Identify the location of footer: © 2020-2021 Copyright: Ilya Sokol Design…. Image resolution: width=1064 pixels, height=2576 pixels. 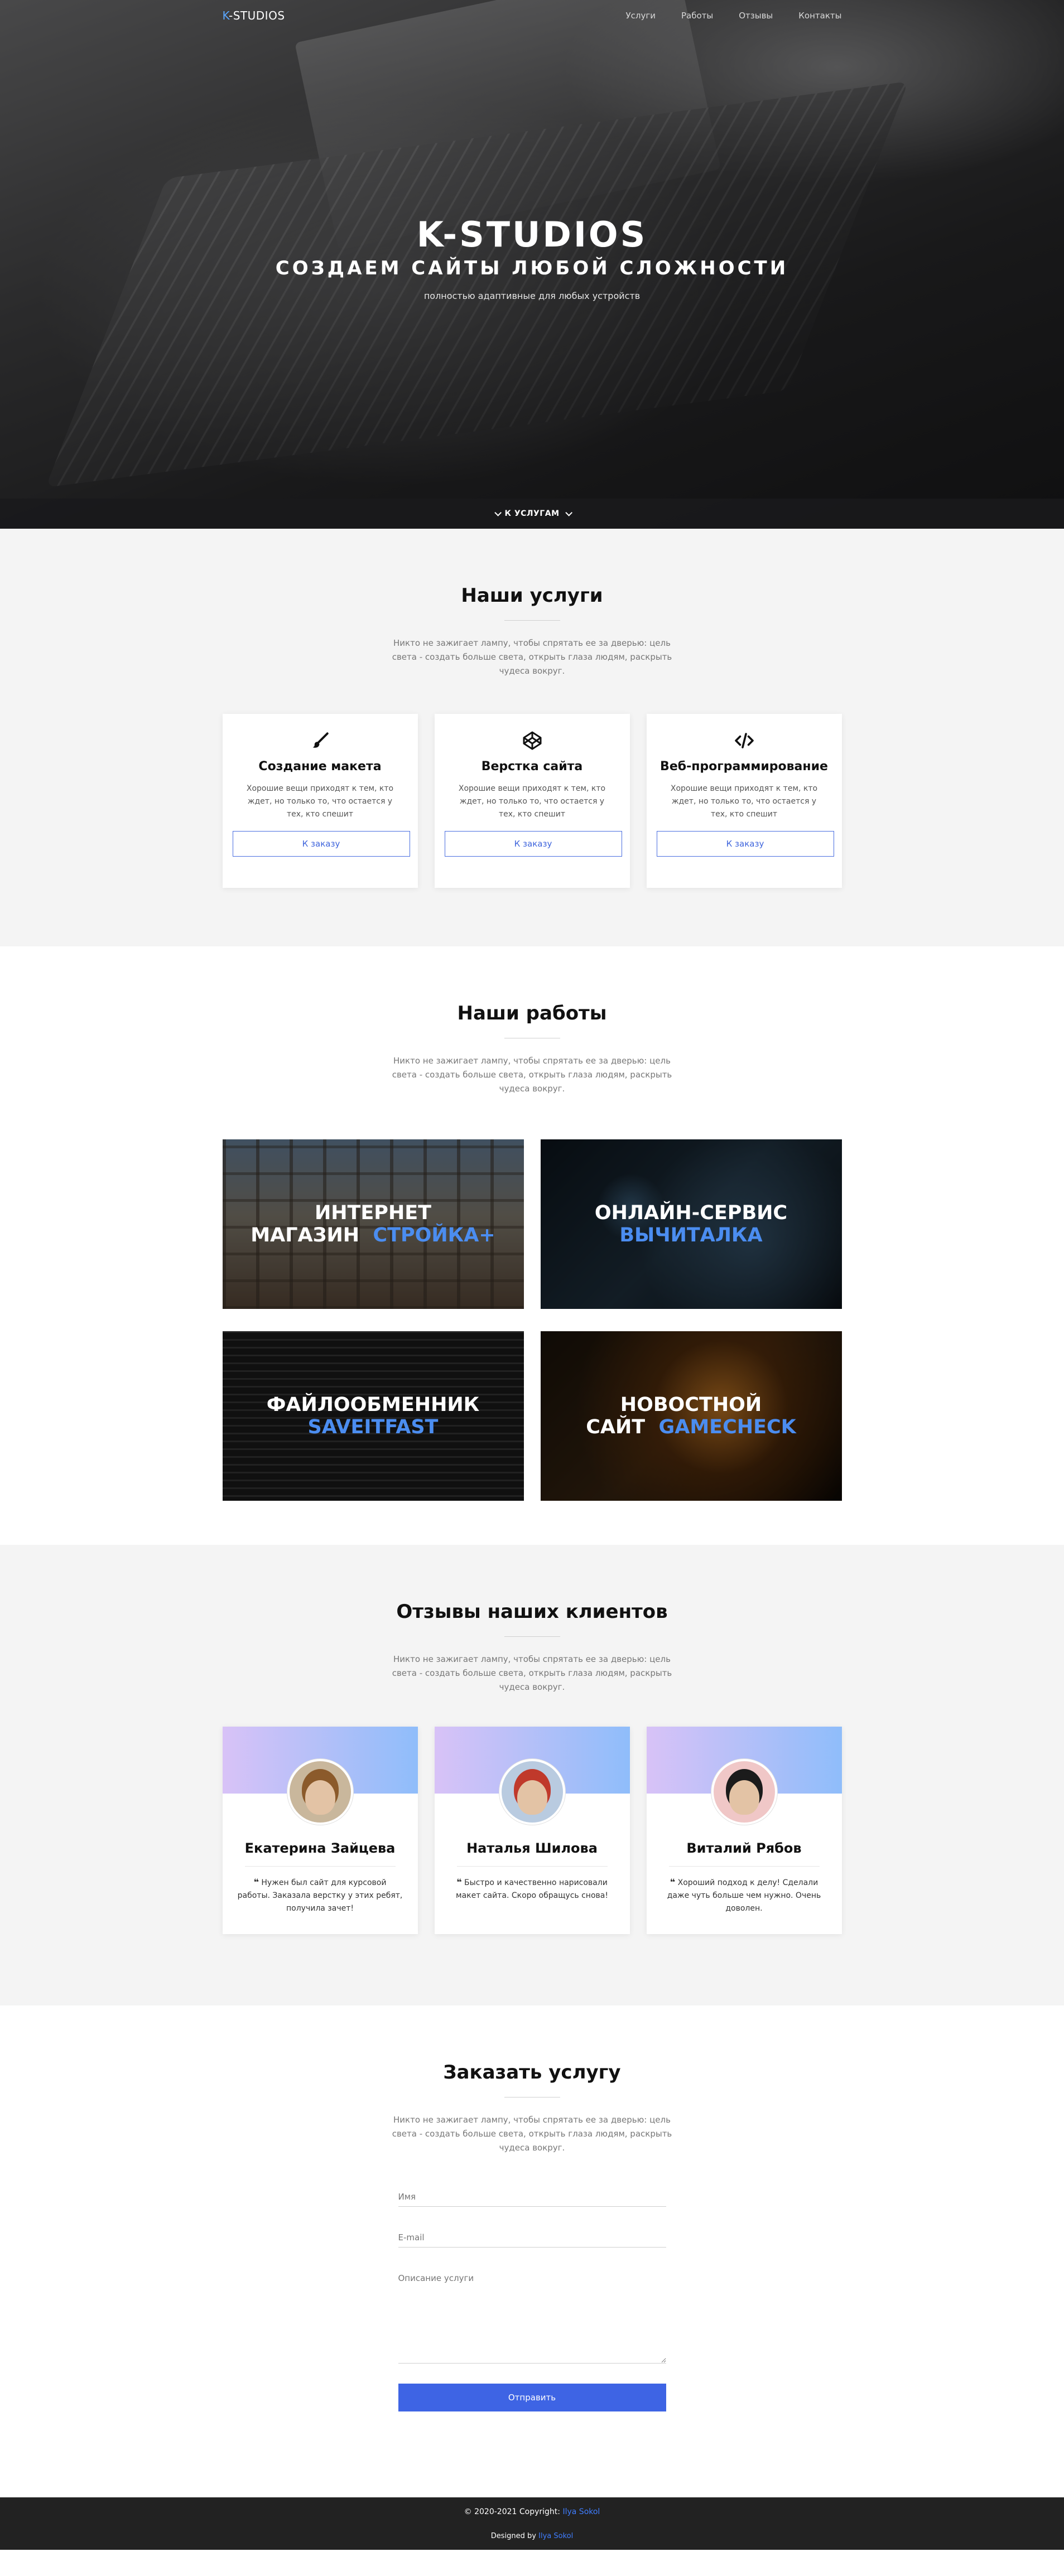
(532, 2524).